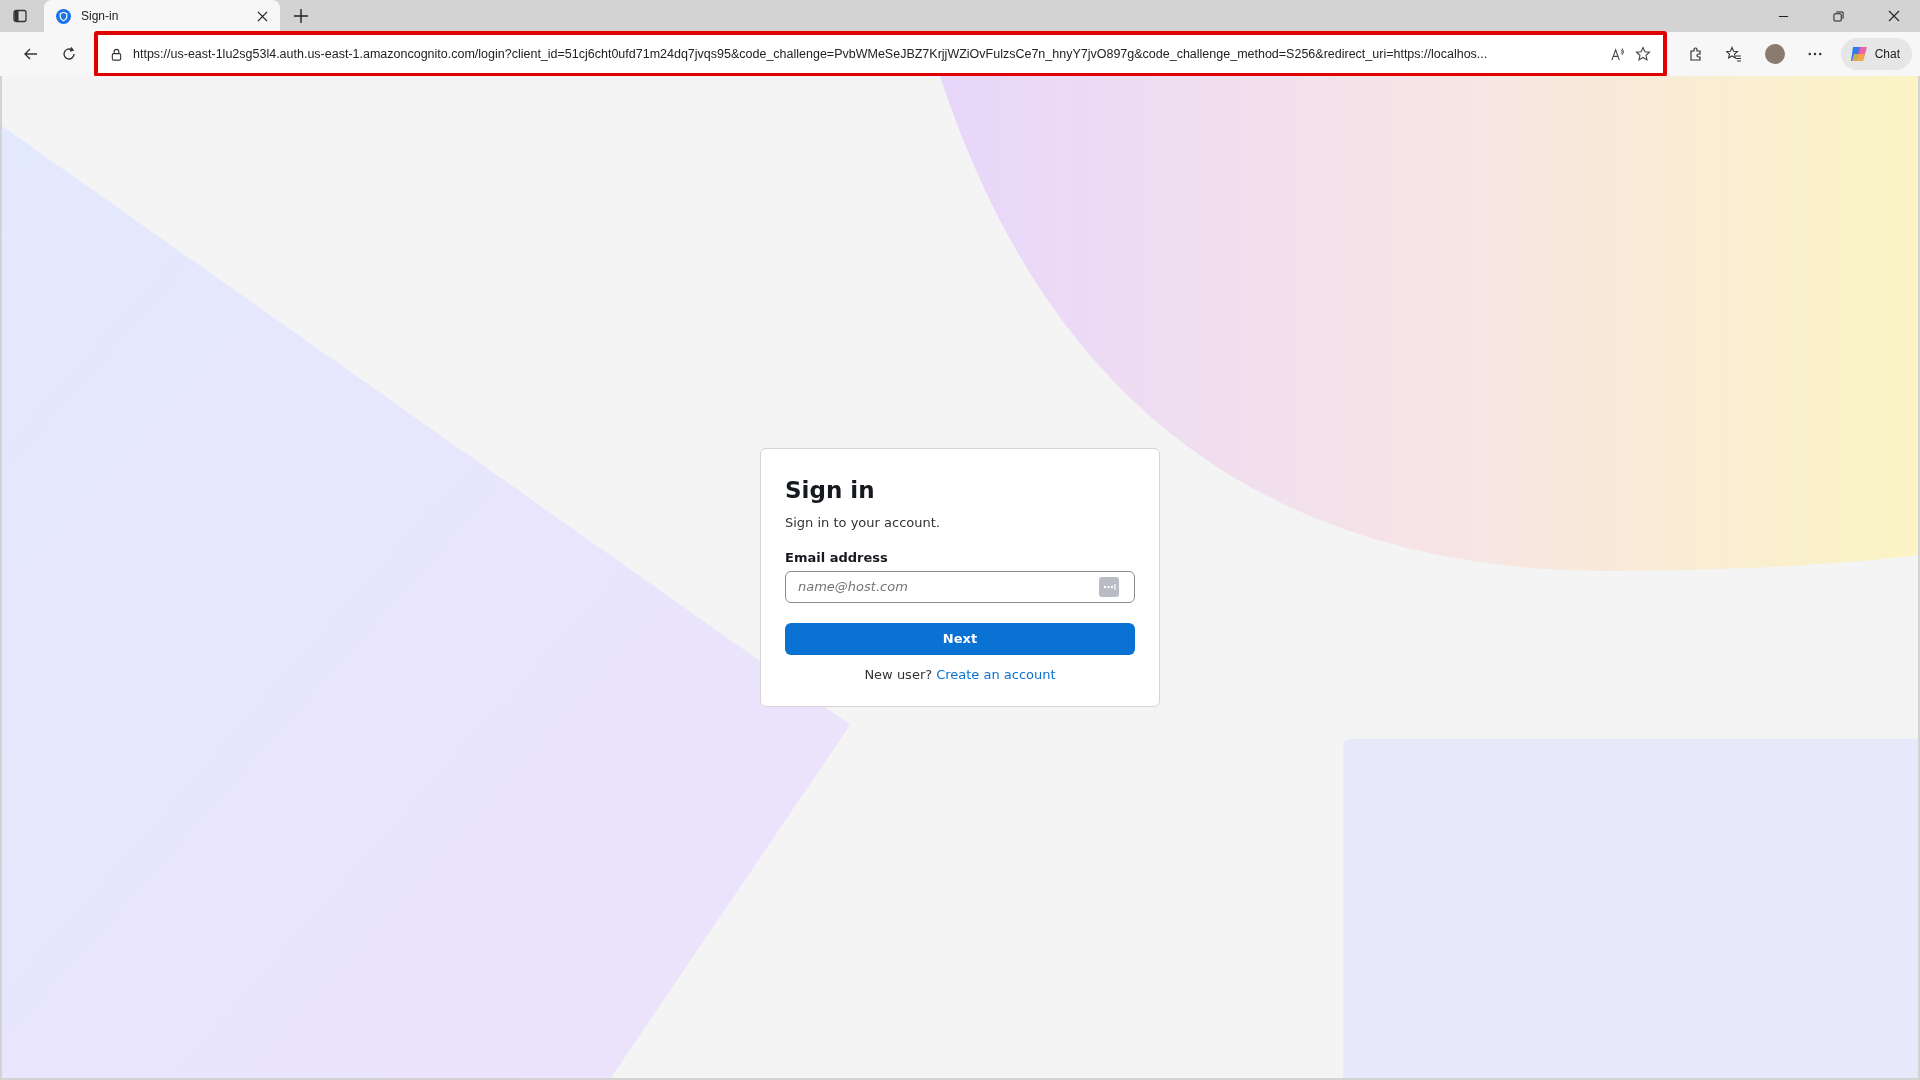 This screenshot has width=1920, height=1080. What do you see at coordinates (1642, 54) in the screenshot?
I see `star-icon` at bounding box center [1642, 54].